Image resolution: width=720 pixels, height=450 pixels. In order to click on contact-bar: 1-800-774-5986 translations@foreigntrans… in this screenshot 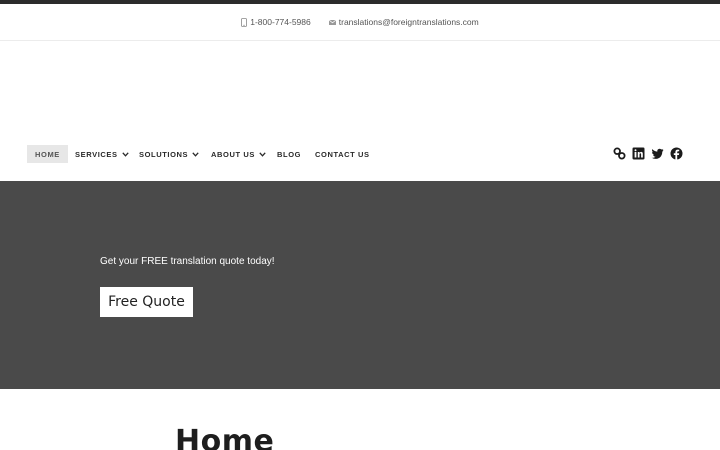, I will do `click(360, 22)`.